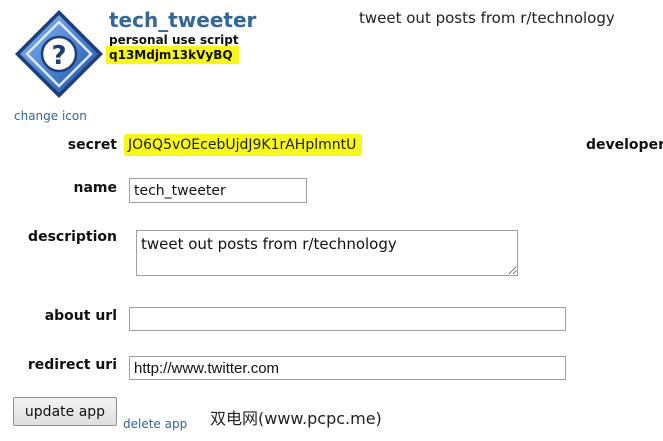  Describe the element at coordinates (65, 411) in the screenshot. I see `update-app-button: update app` at that location.